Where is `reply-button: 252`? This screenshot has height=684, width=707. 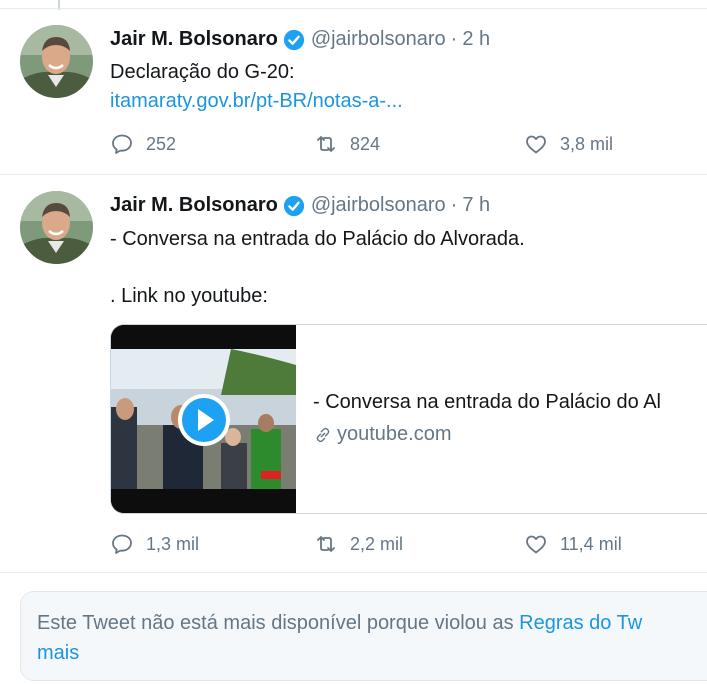
reply-button: 252 is located at coordinates (143, 144).